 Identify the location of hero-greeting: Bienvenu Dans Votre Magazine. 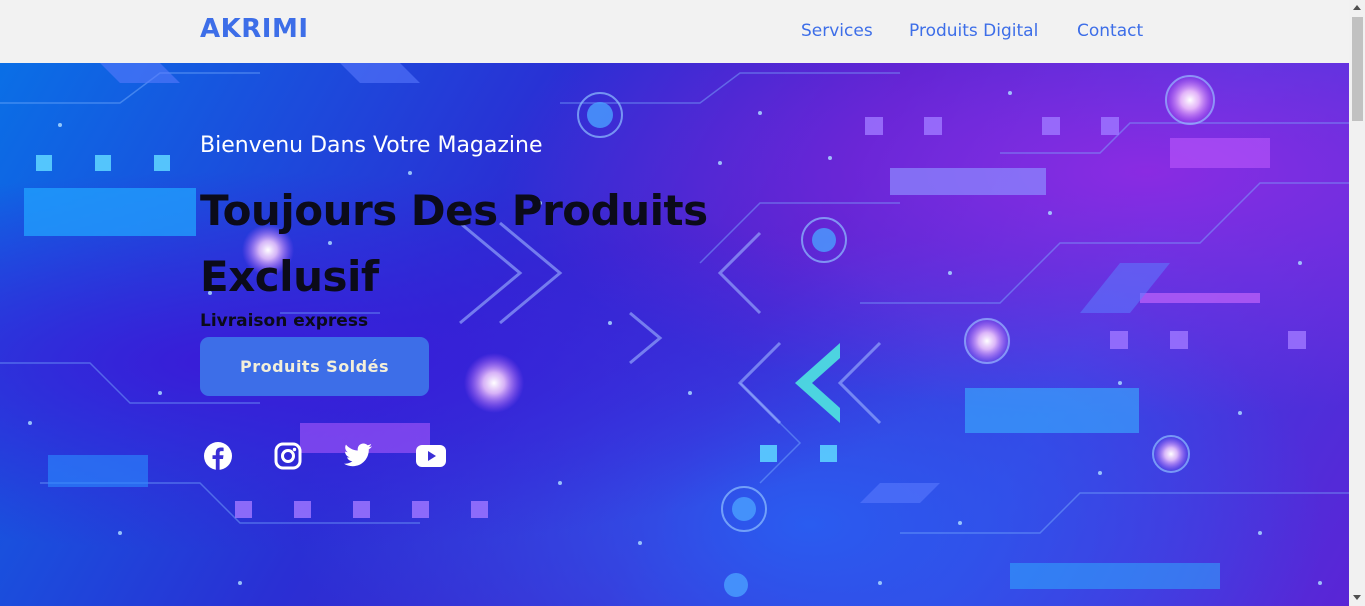
(371, 145).